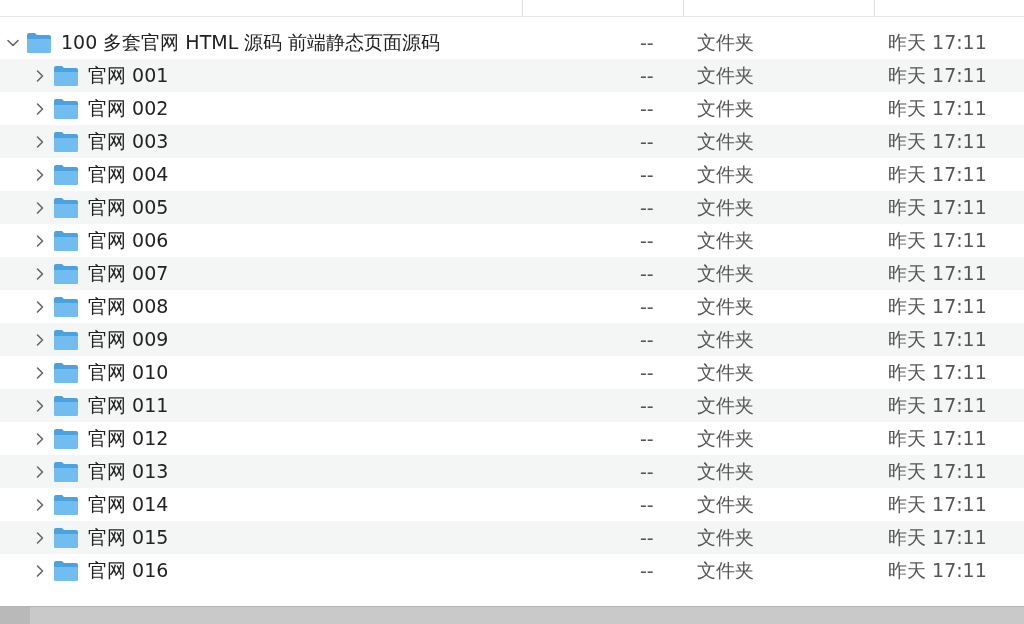  What do you see at coordinates (128, 306) in the screenshot?
I see `folder-name: 官网 008` at bounding box center [128, 306].